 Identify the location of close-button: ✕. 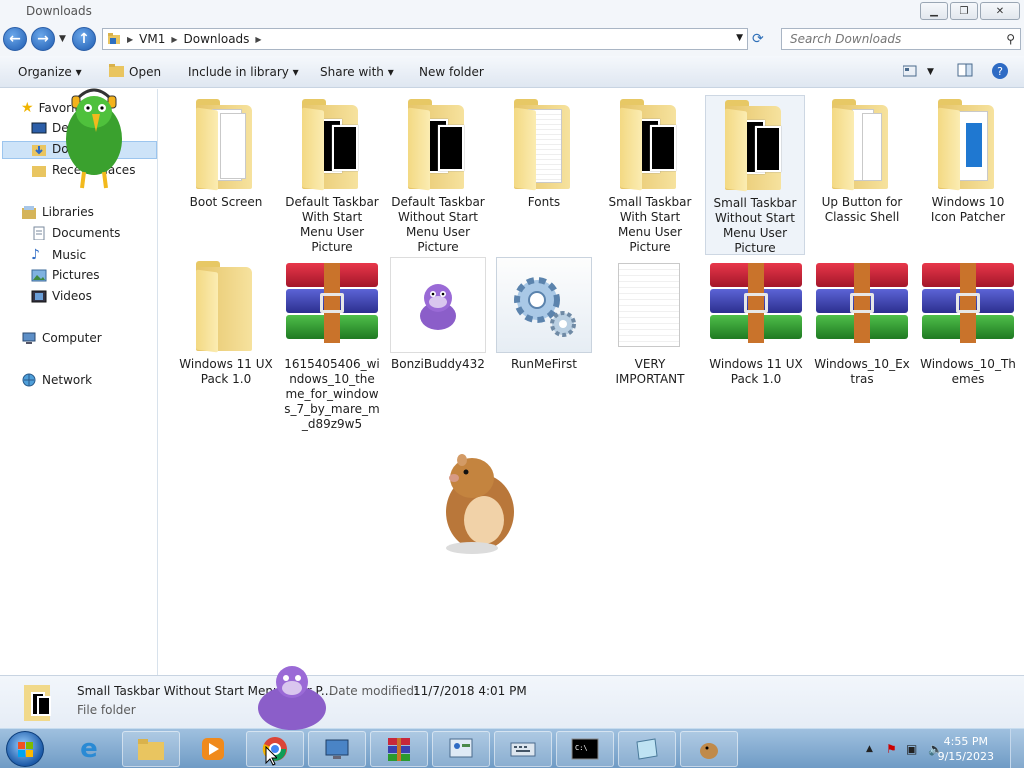
(1000, 11).